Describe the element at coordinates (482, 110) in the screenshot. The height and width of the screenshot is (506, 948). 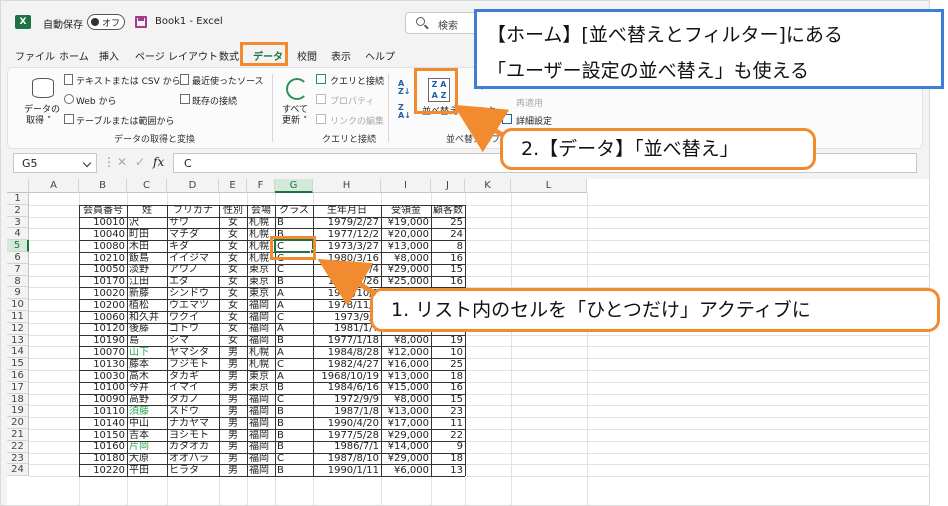
I see `filter-button: フィルター` at that location.